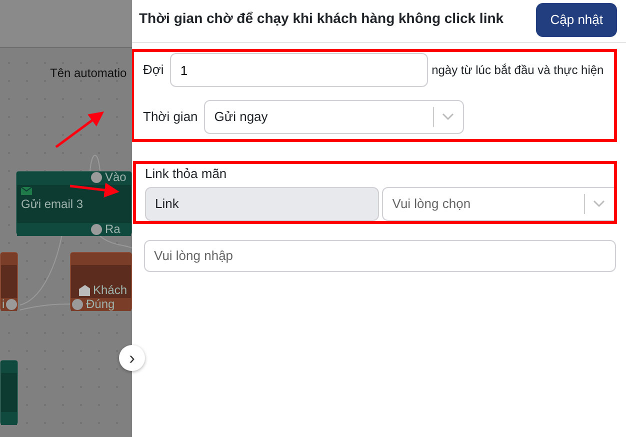 The image size is (626, 437). What do you see at coordinates (334, 117) in the screenshot?
I see `time-select: Gửi ngay` at bounding box center [334, 117].